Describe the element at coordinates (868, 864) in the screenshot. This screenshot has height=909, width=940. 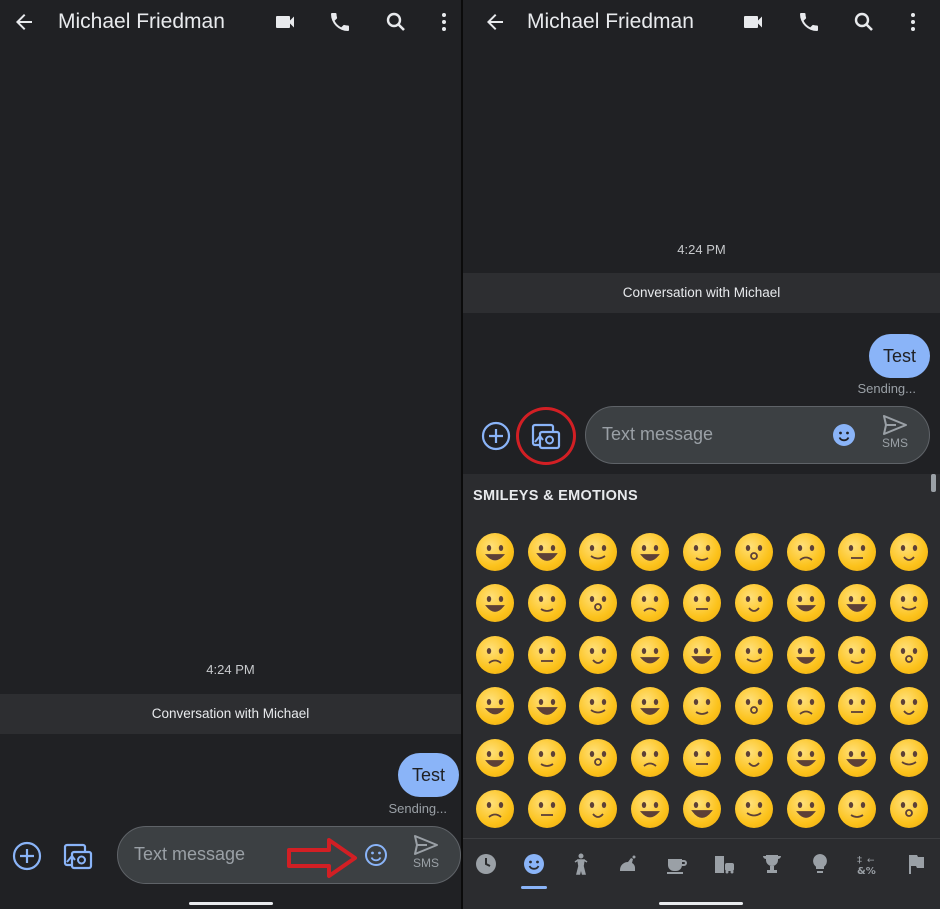
I see `symbols-category-icon: ‡ ← &%` at that location.